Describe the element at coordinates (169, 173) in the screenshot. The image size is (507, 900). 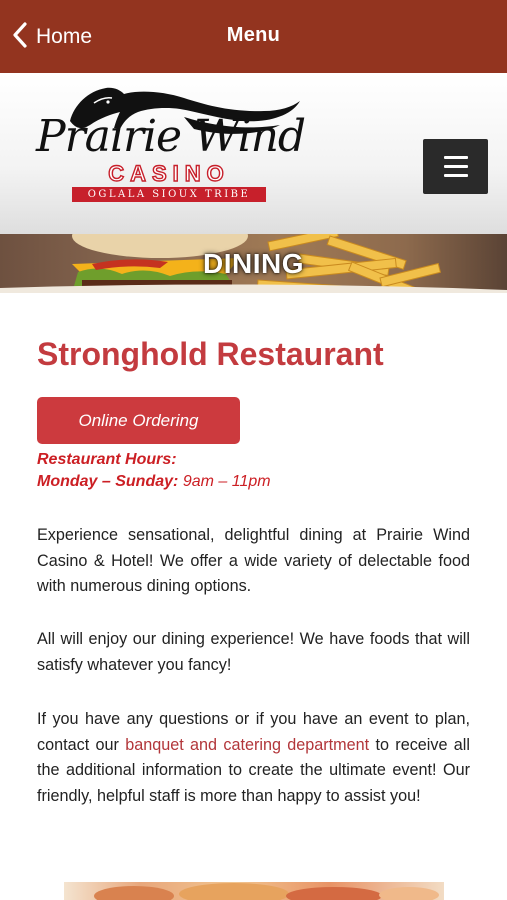
I see `logo-casino-text: CASINO` at that location.